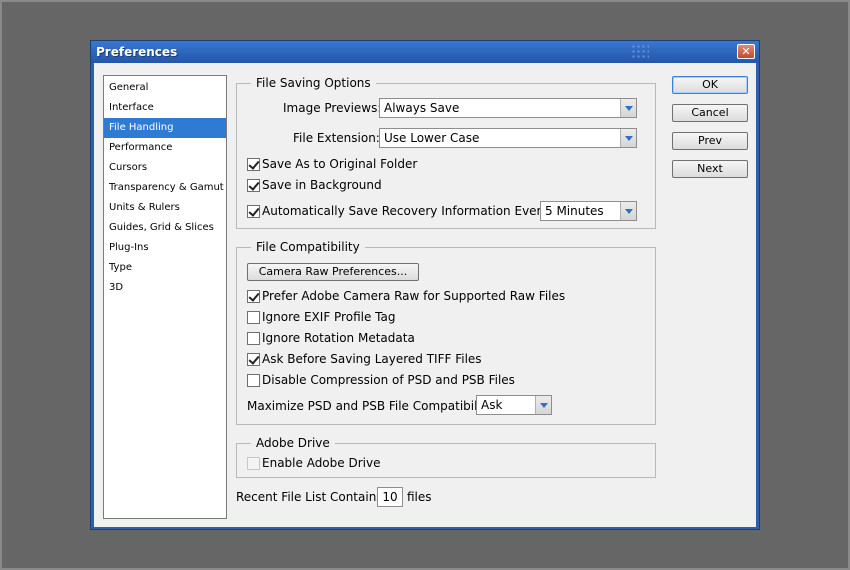 The width and height of the screenshot is (850, 570). Describe the element at coordinates (165, 168) in the screenshot. I see `category-cursors: Cursors` at that location.